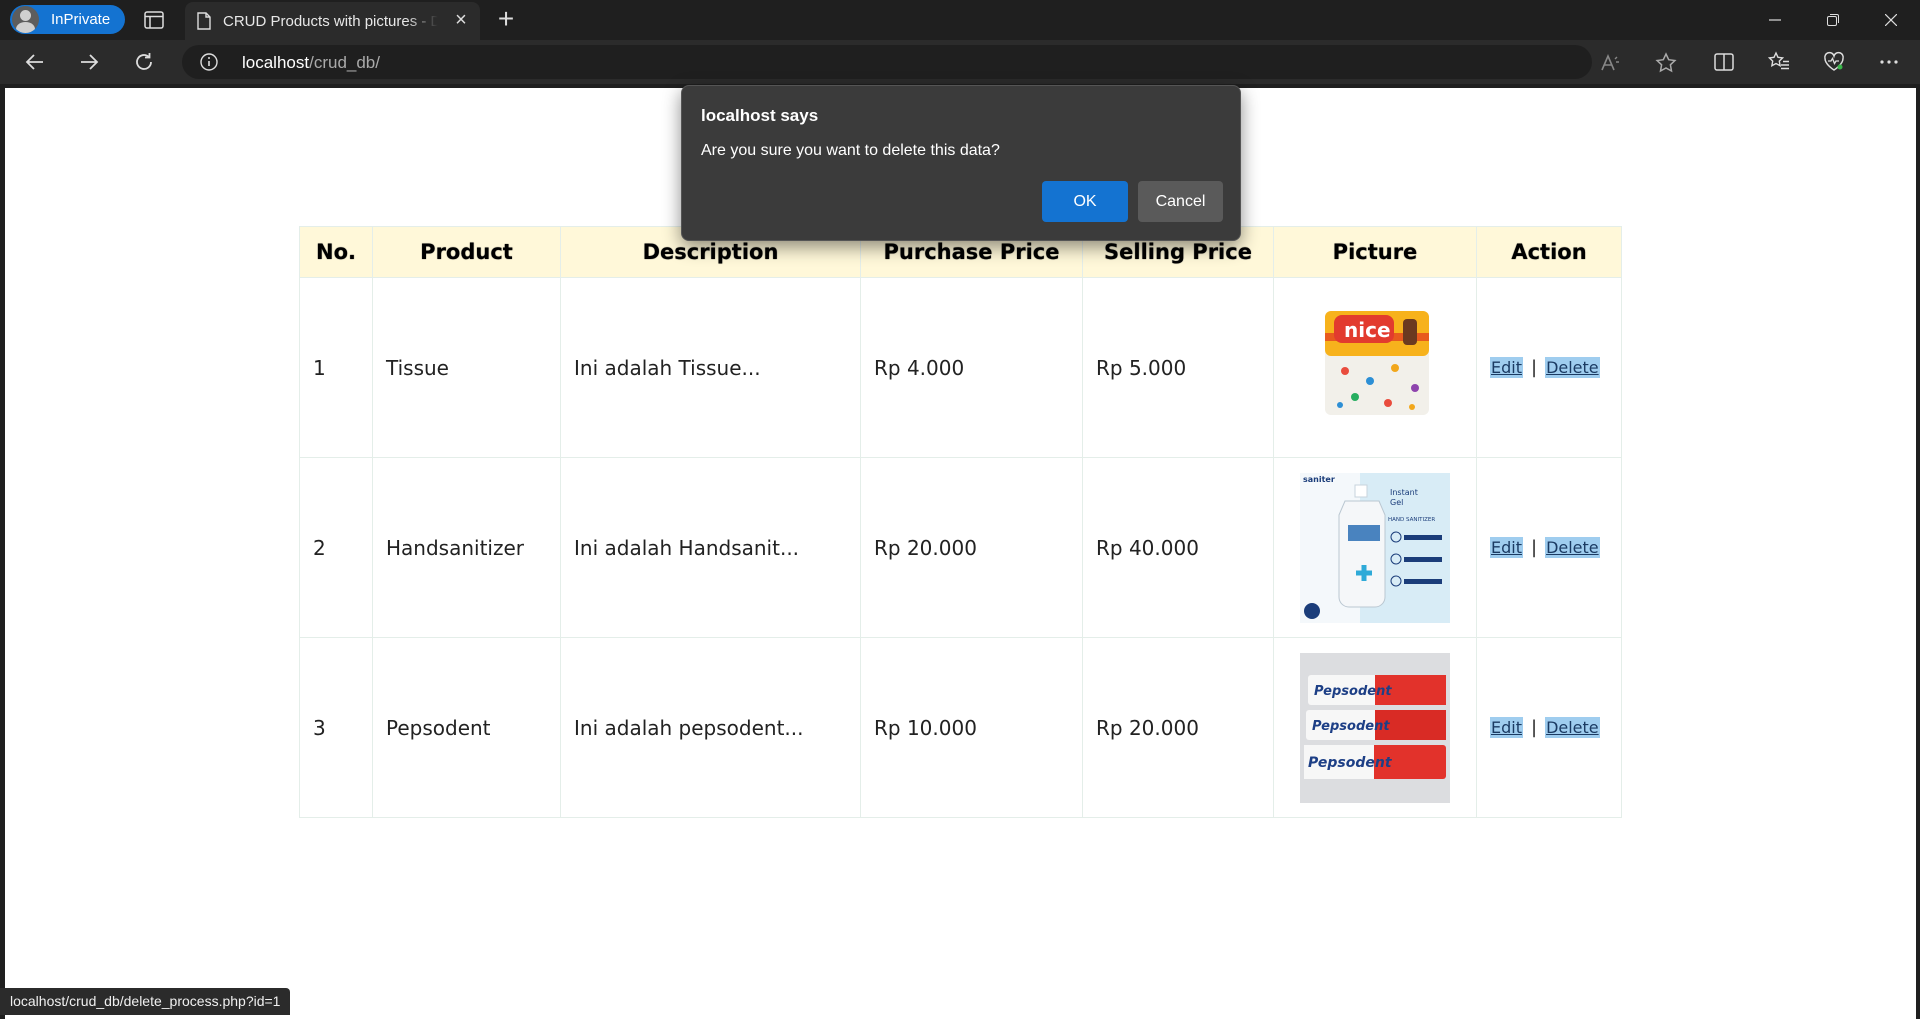  What do you see at coordinates (1178, 367) in the screenshot?
I see `cell-selling-price: Rp 5.000` at bounding box center [1178, 367].